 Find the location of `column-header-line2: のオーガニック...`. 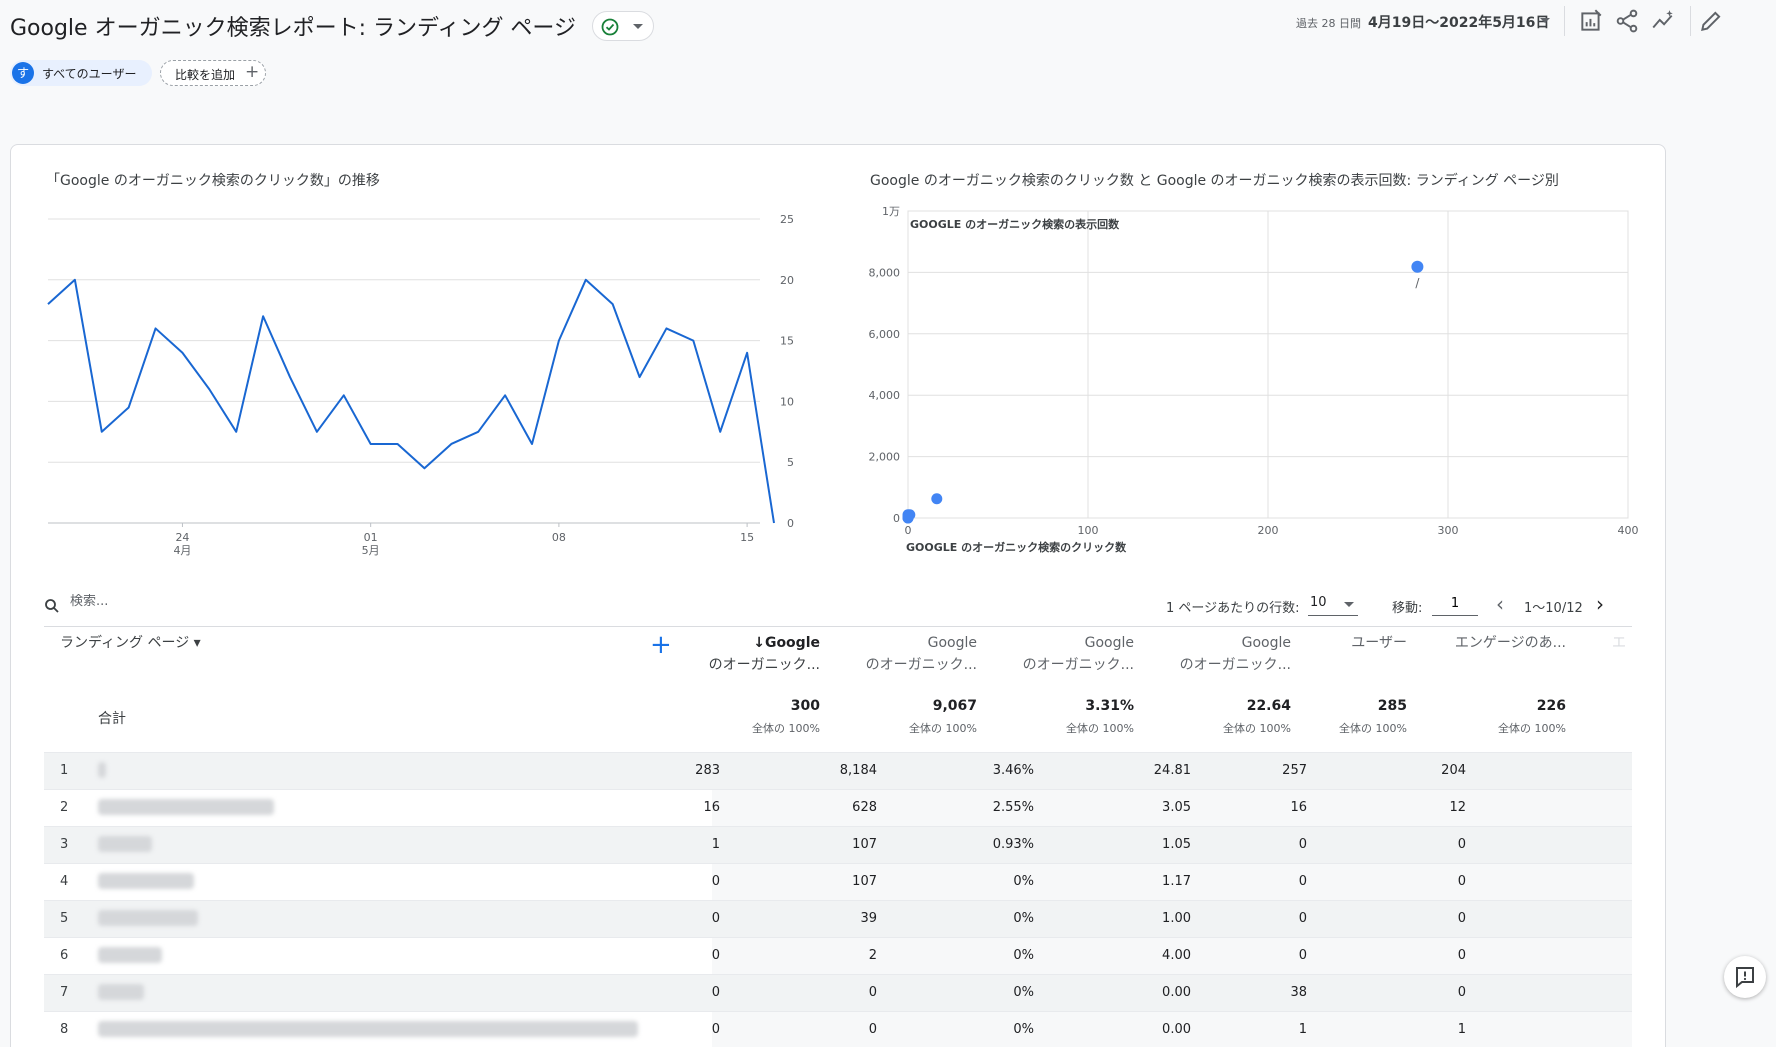

column-header-line2: のオーガニック... is located at coordinates (764, 665).